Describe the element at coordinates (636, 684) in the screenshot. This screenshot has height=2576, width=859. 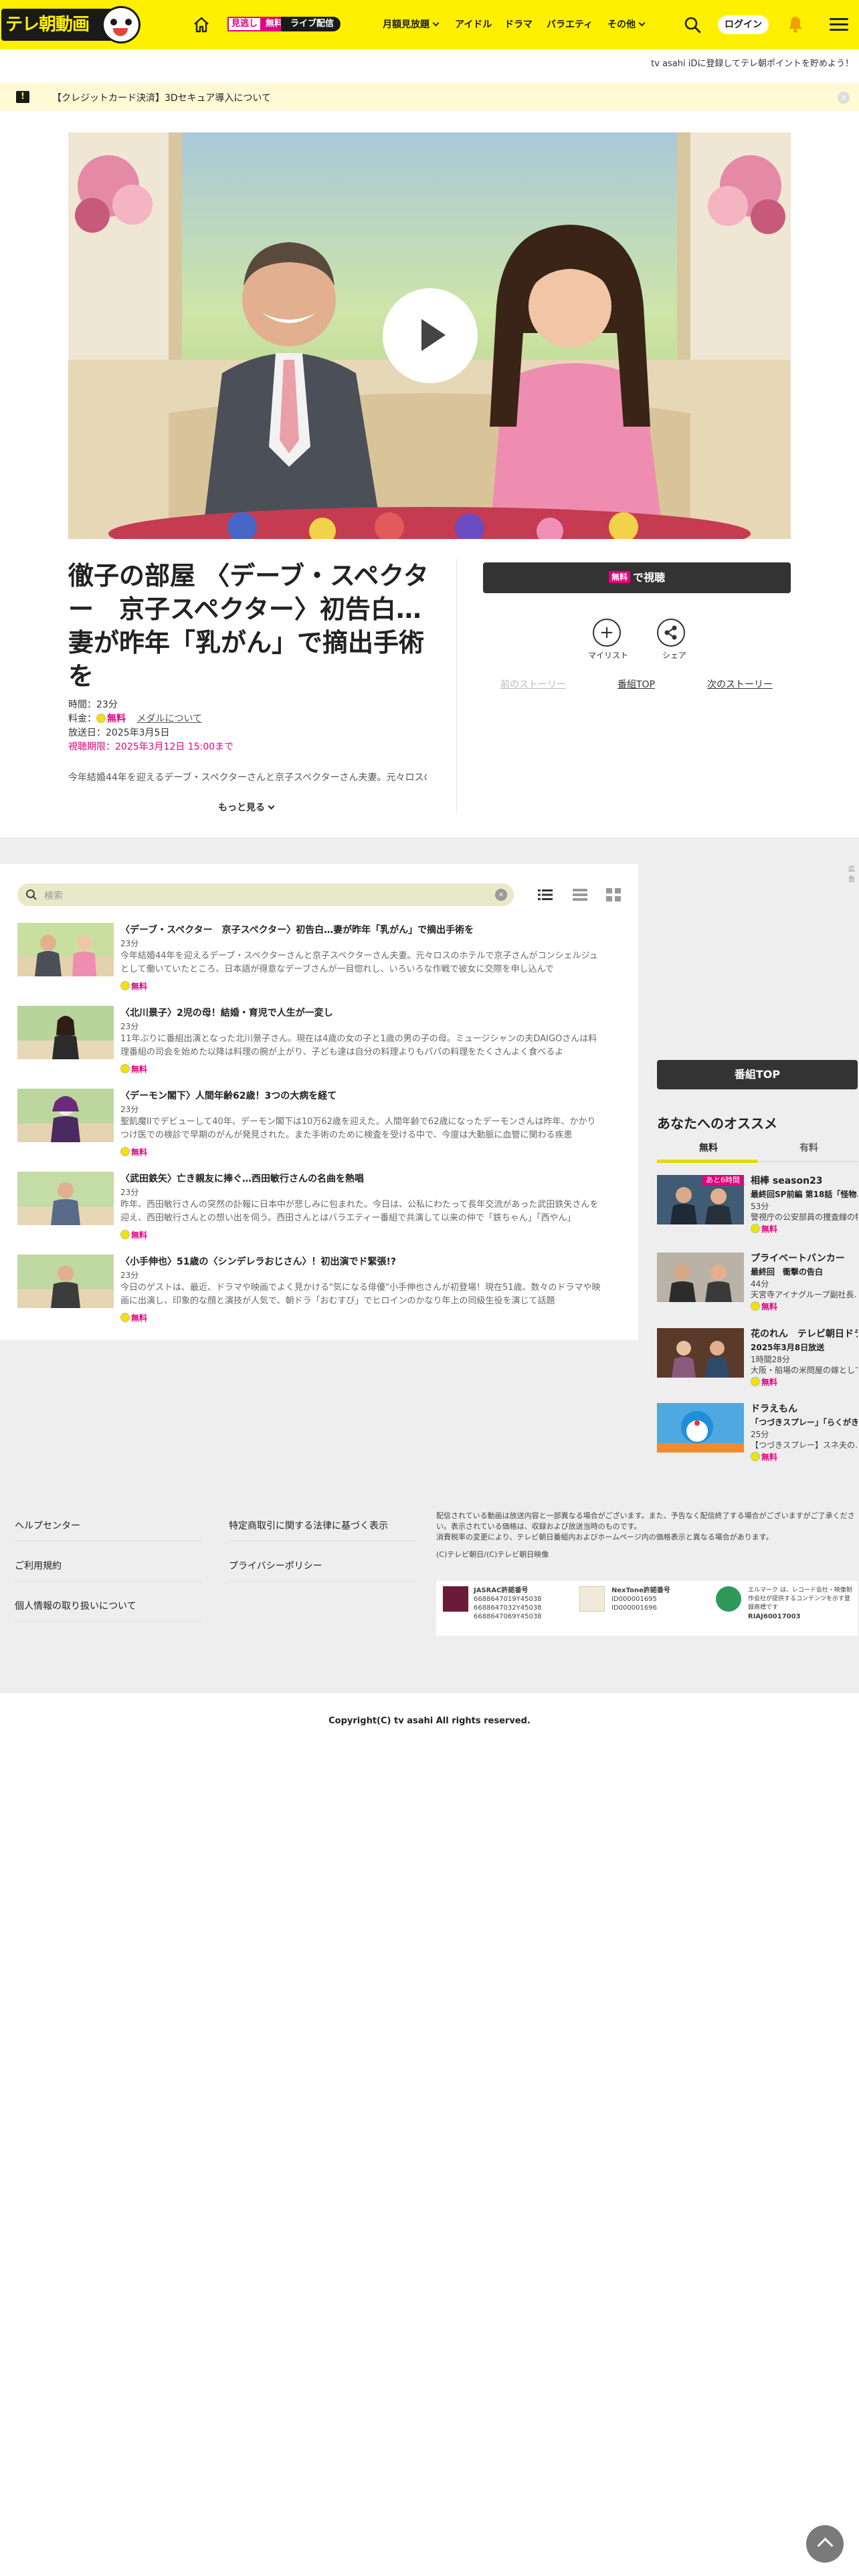
I see `program-top-link: 番組TOP` at that location.